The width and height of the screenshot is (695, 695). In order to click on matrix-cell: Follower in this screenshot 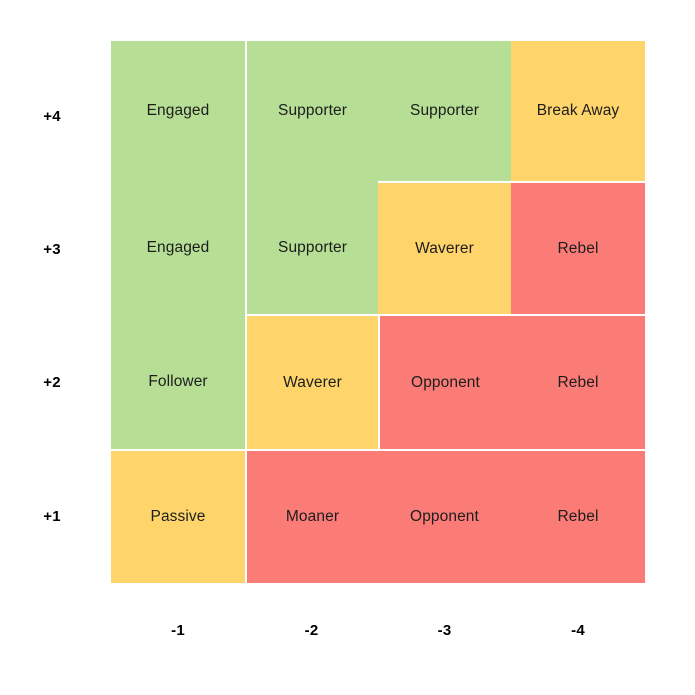, I will do `click(178, 381)`.